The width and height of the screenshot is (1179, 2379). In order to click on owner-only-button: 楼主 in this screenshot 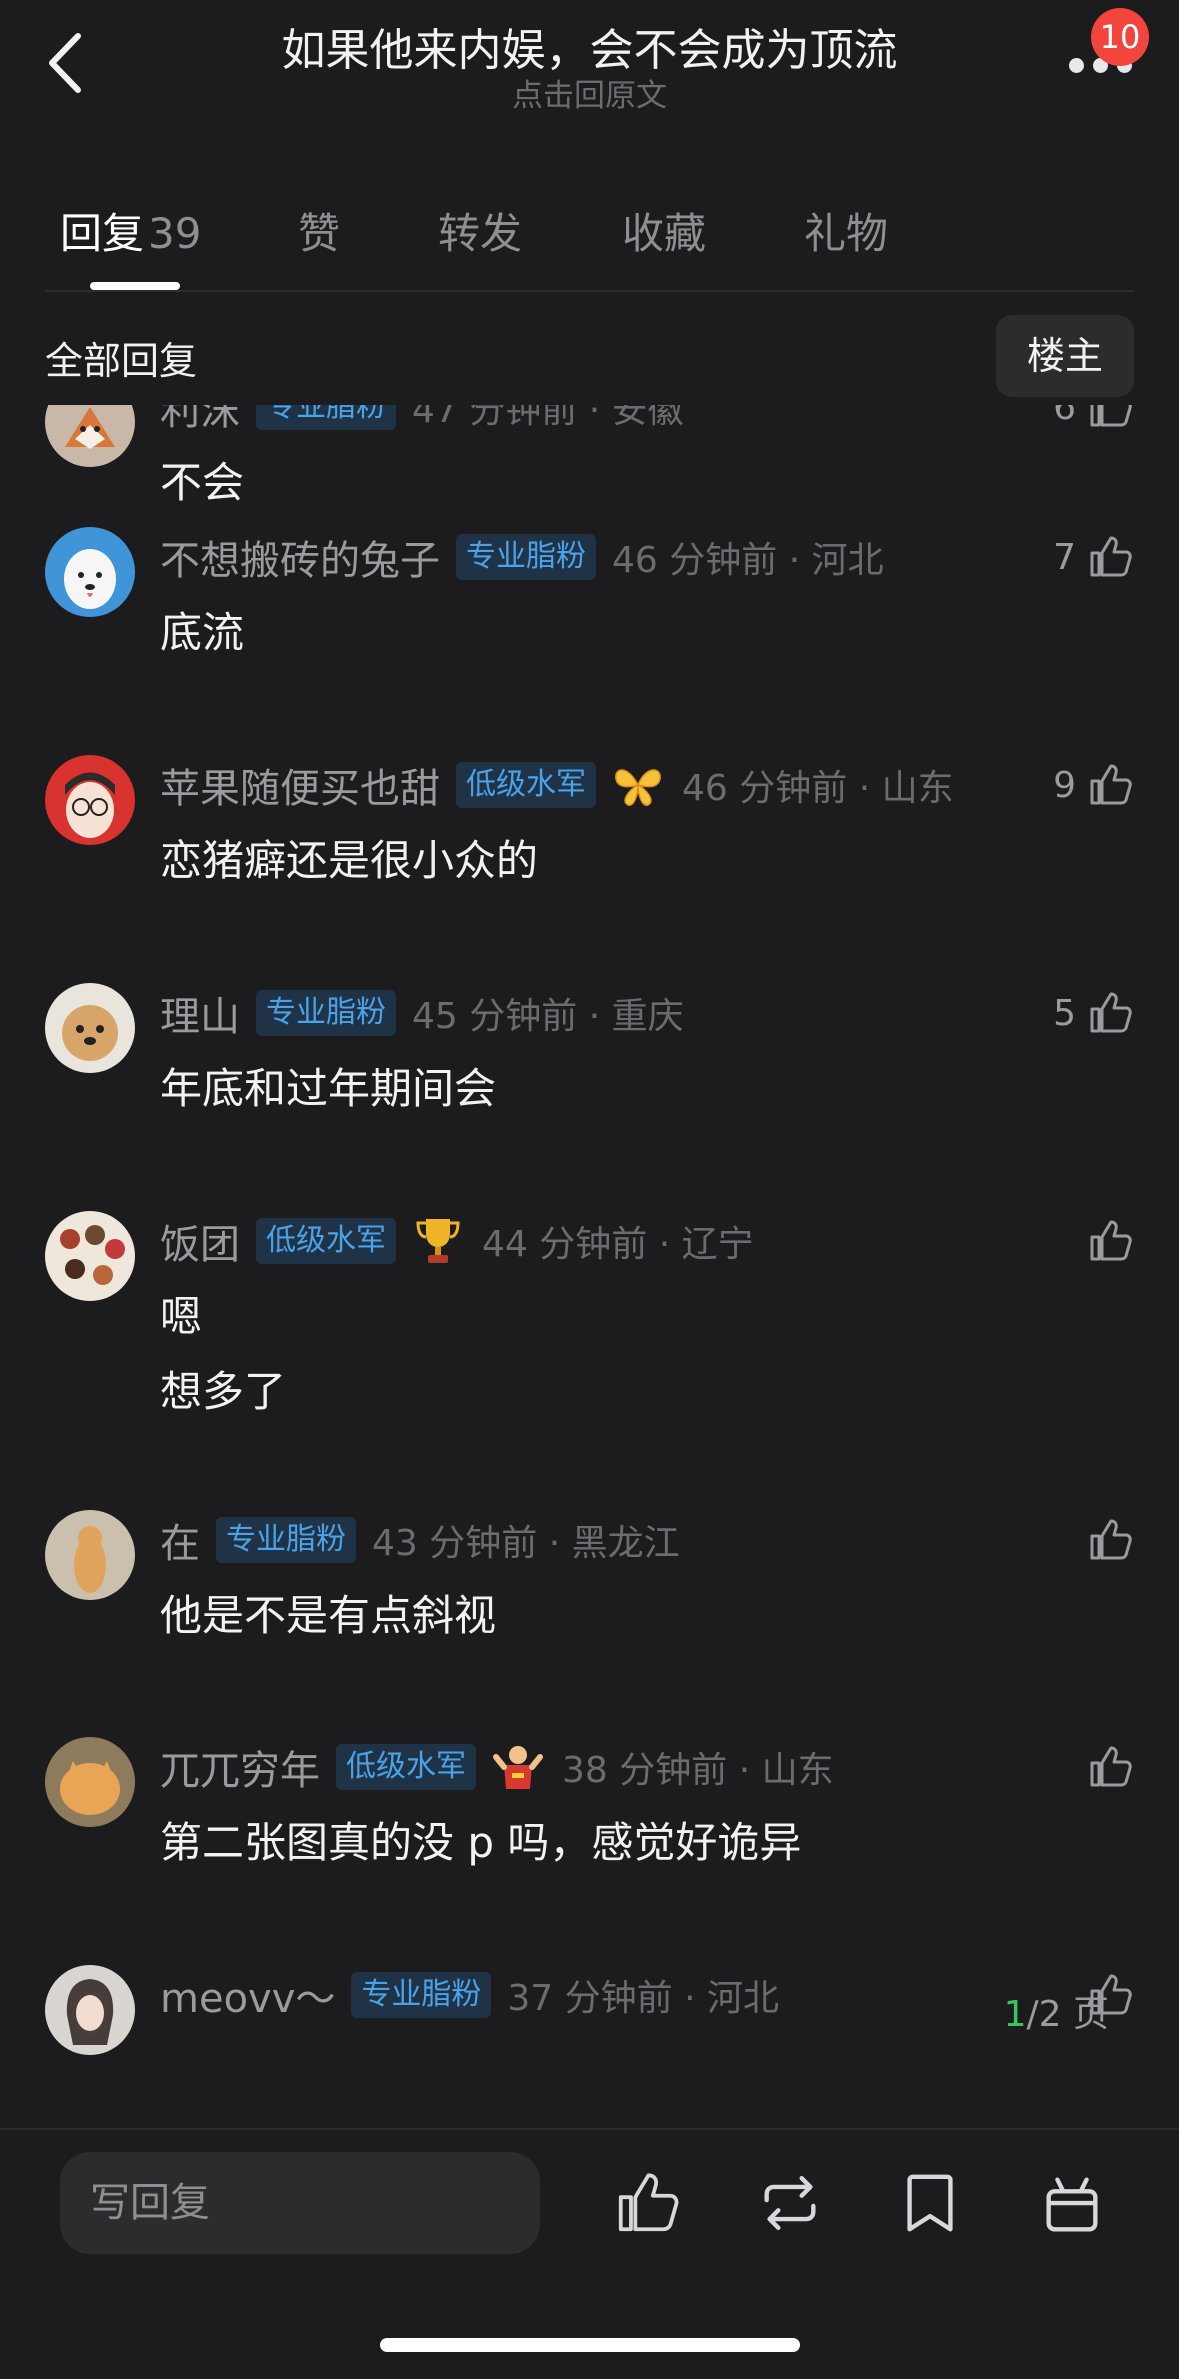, I will do `click(1065, 356)`.